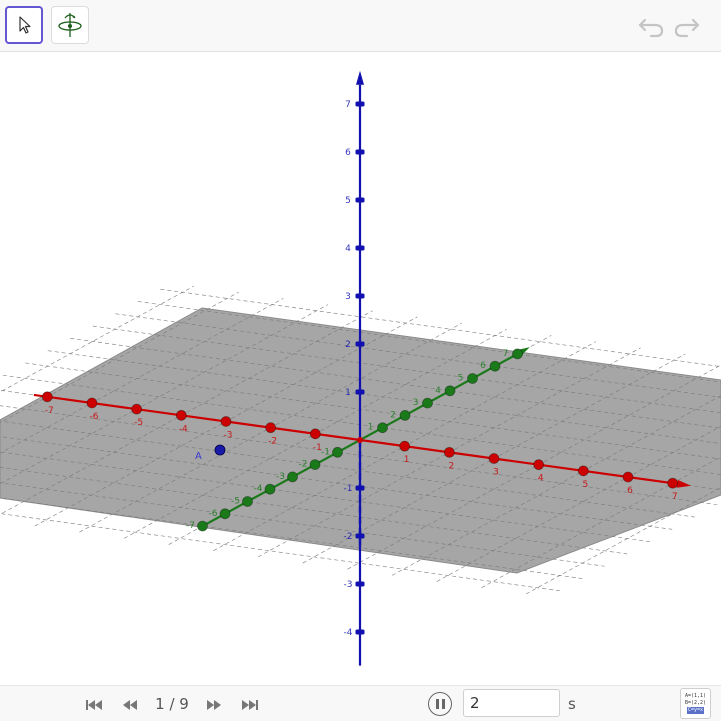  I want to click on x-axis-tick-label: 7, so click(675, 497).